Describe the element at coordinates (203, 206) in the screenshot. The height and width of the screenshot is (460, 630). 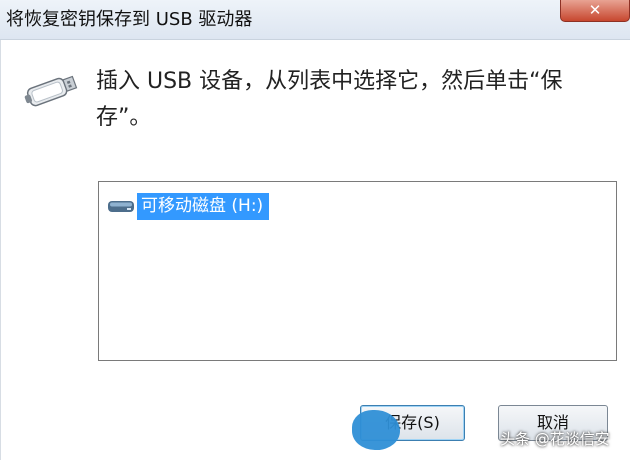
I see `drive-label: 可移动磁盘 (H:)` at that location.